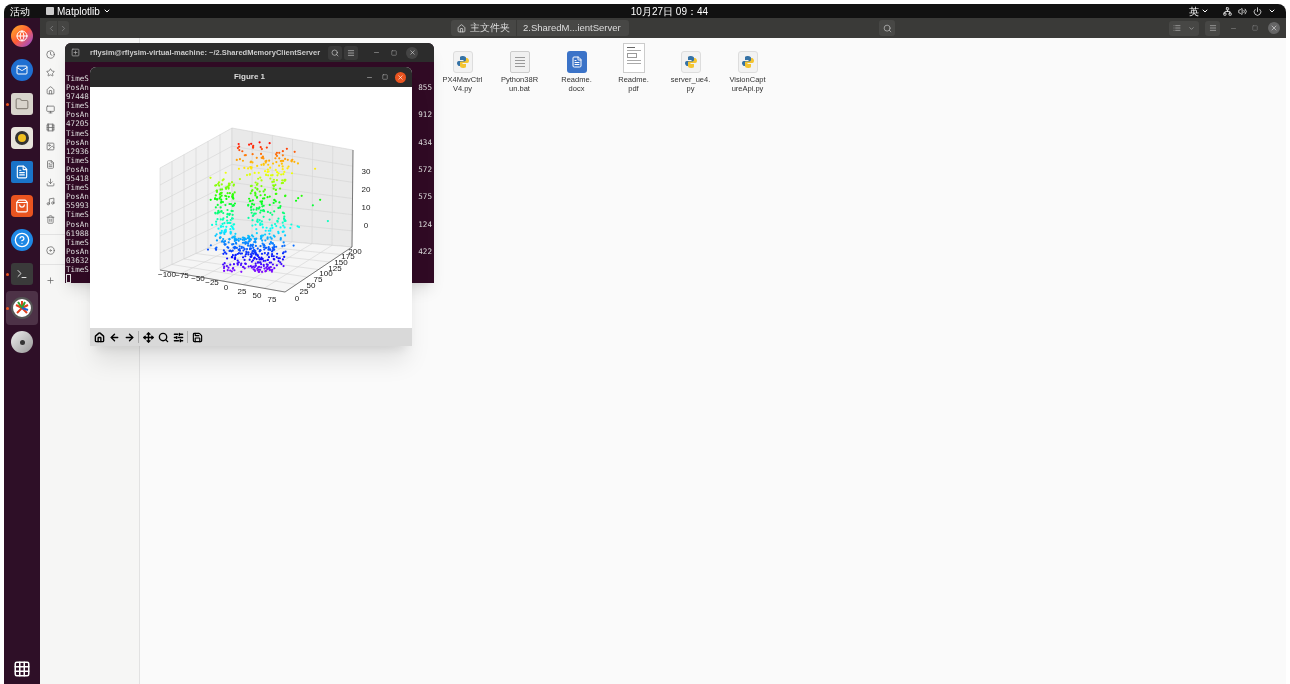  What do you see at coordinates (50, 109) in the screenshot?
I see `monitor-icon` at bounding box center [50, 109].